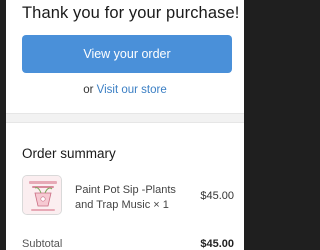 Image resolution: width=320 pixels, height=250 pixels. I want to click on thumbnail-art, so click(42, 195).